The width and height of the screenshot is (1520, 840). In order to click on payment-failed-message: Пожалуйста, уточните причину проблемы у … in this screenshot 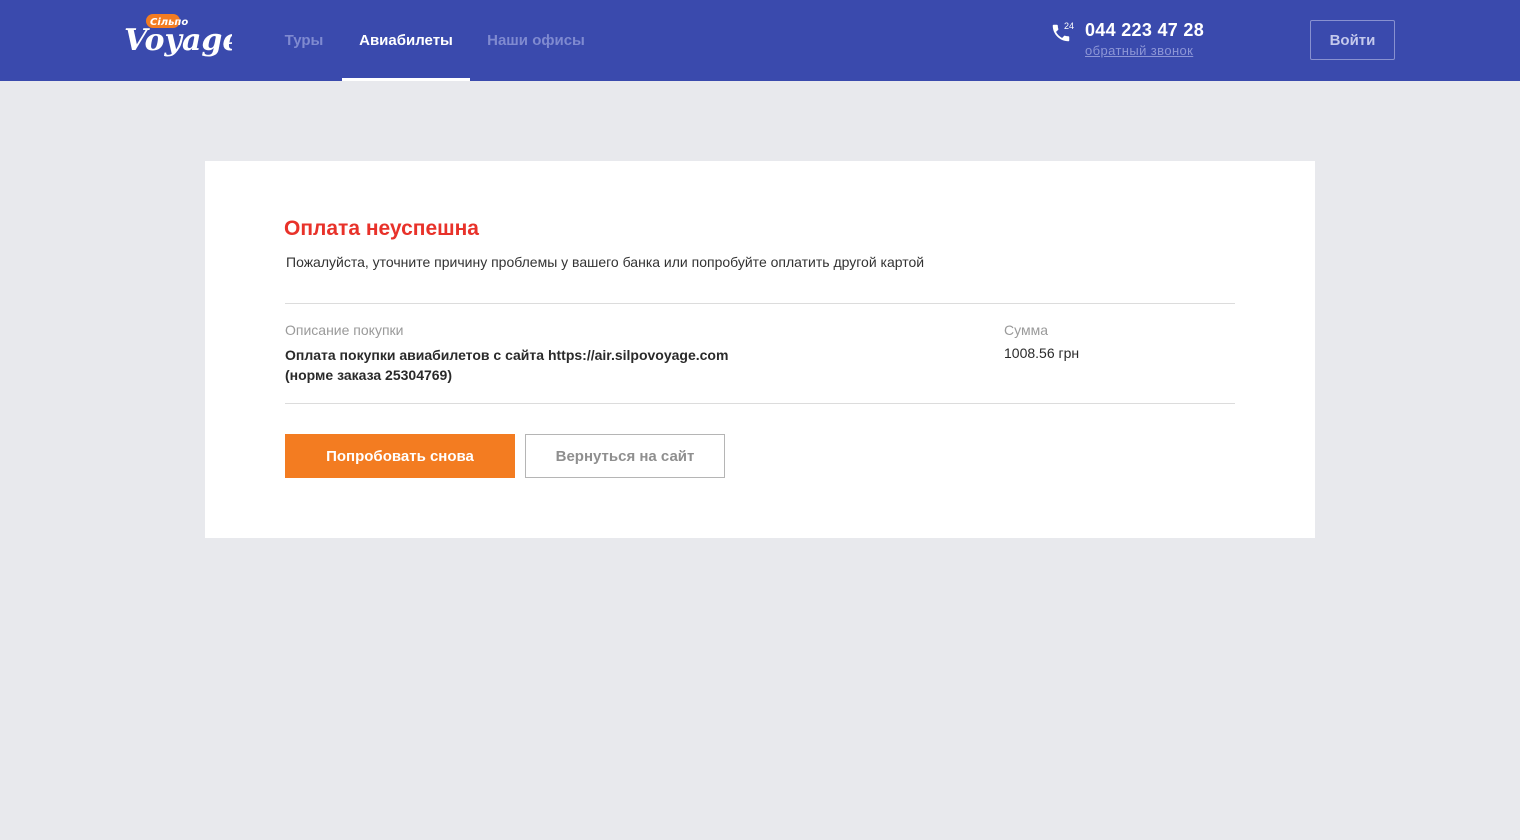, I will do `click(605, 262)`.